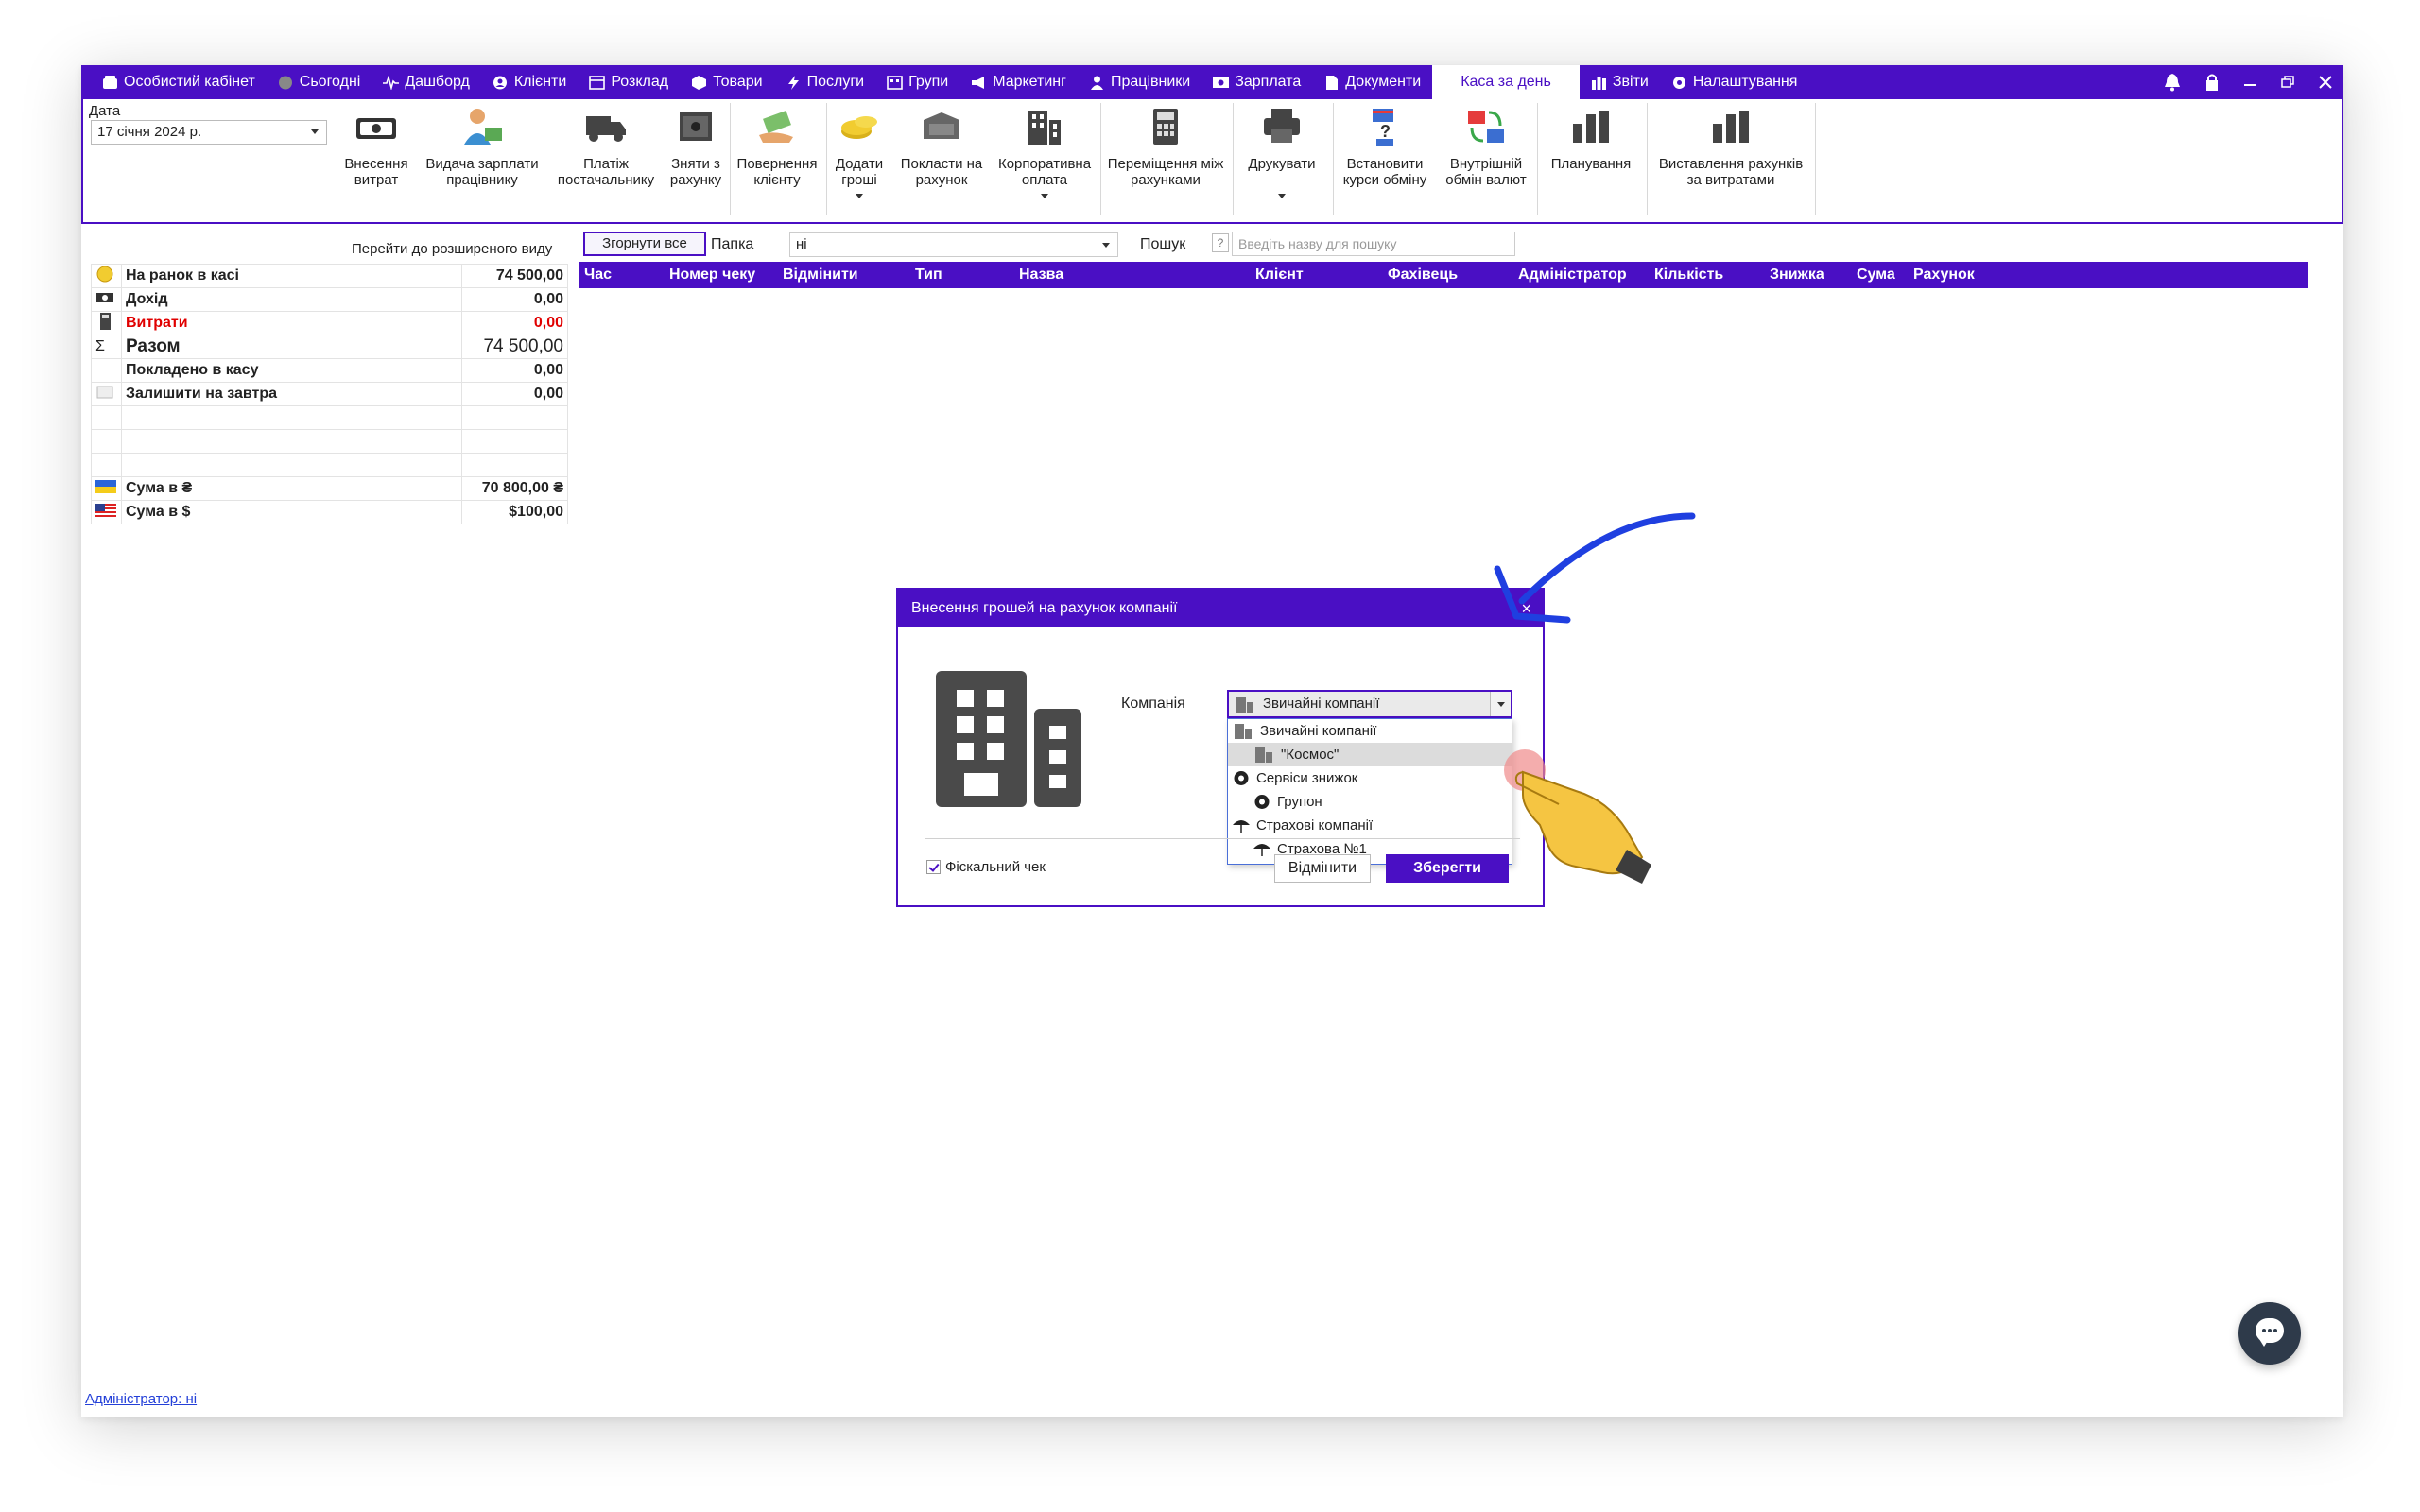 The image size is (2420, 1512). Describe the element at coordinates (1745, 82) in the screenshot. I see `nav-label: Налаштування` at that location.